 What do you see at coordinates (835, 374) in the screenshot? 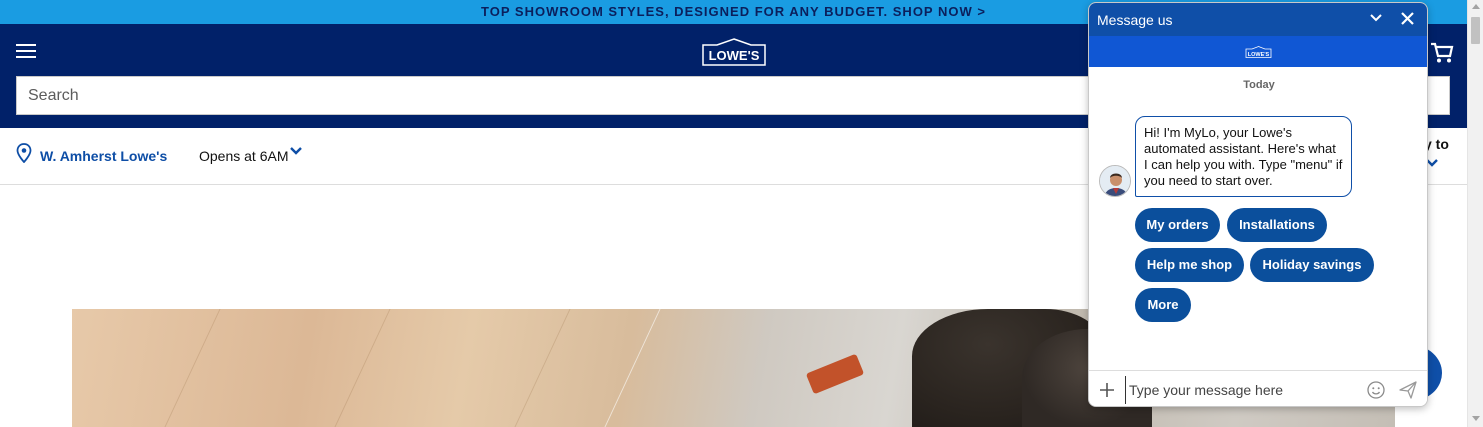
I see `tool-shape` at bounding box center [835, 374].